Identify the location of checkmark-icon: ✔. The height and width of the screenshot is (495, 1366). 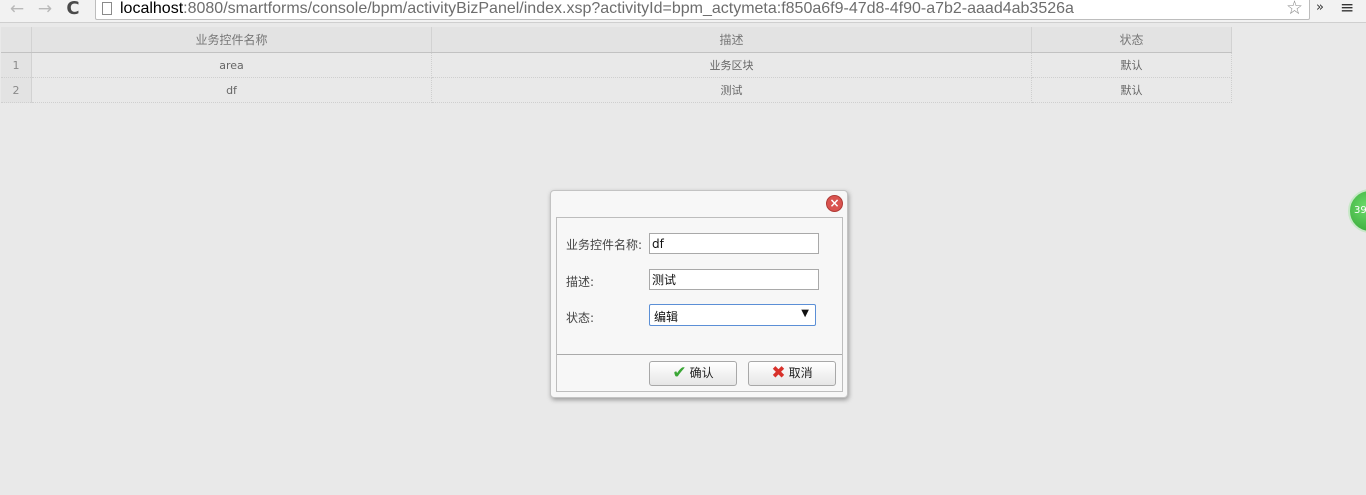
(679, 373).